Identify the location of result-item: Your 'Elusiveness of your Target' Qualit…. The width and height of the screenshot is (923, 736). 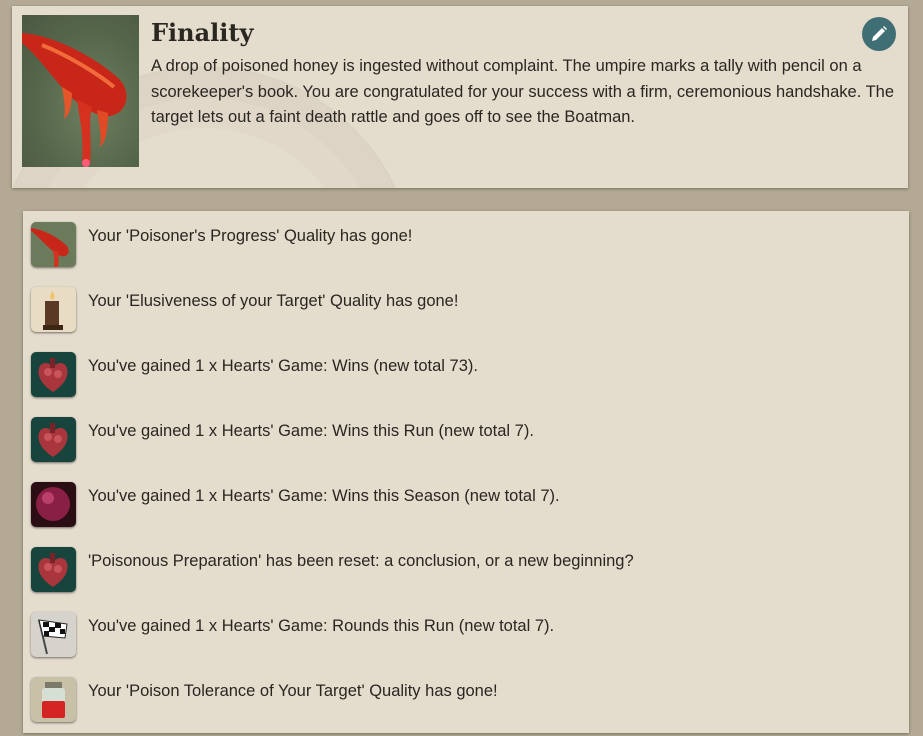
(461, 311).